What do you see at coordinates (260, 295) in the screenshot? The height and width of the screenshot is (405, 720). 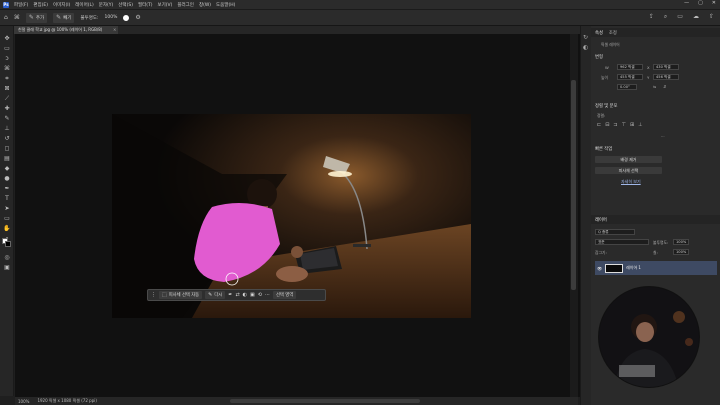 I see `transform-icon: ⟲` at bounding box center [260, 295].